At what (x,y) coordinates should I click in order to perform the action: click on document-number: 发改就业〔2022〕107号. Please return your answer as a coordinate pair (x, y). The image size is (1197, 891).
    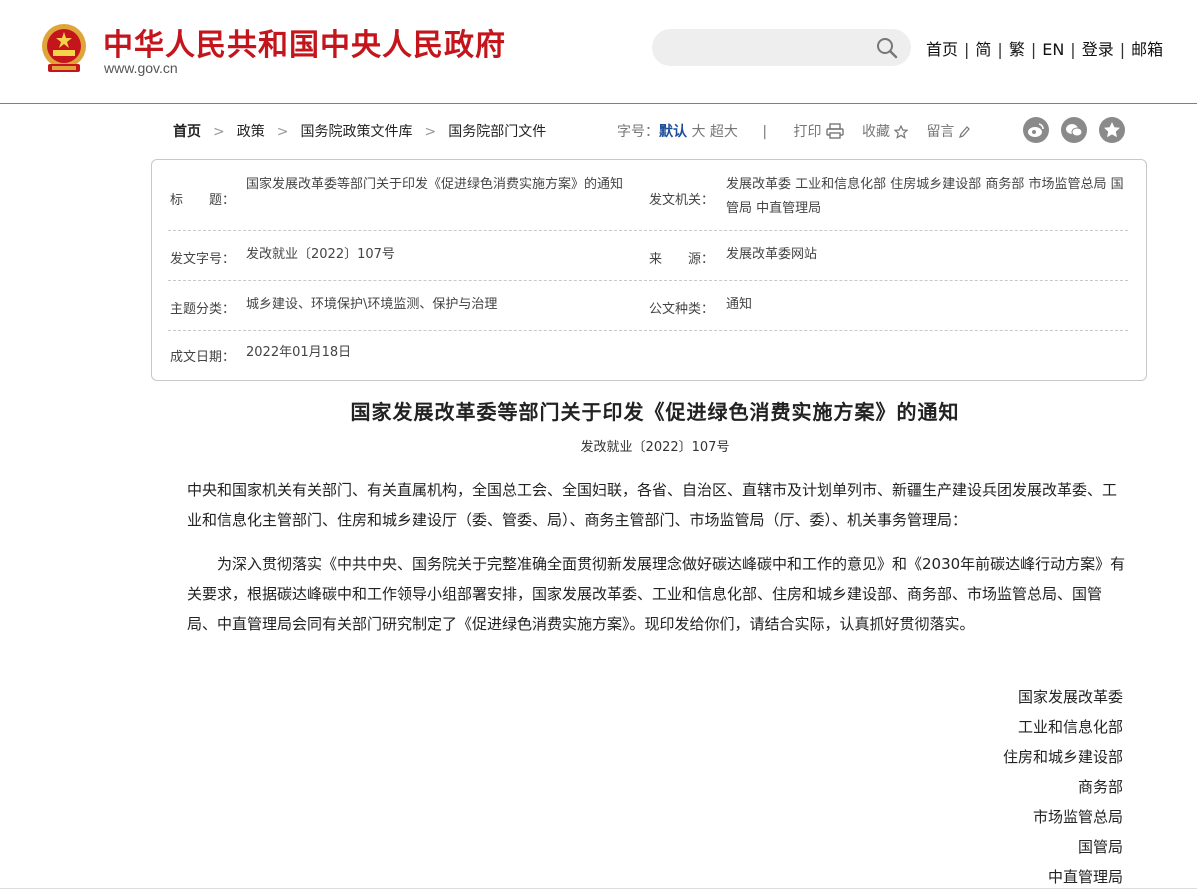
    Looking at the image, I should click on (655, 447).